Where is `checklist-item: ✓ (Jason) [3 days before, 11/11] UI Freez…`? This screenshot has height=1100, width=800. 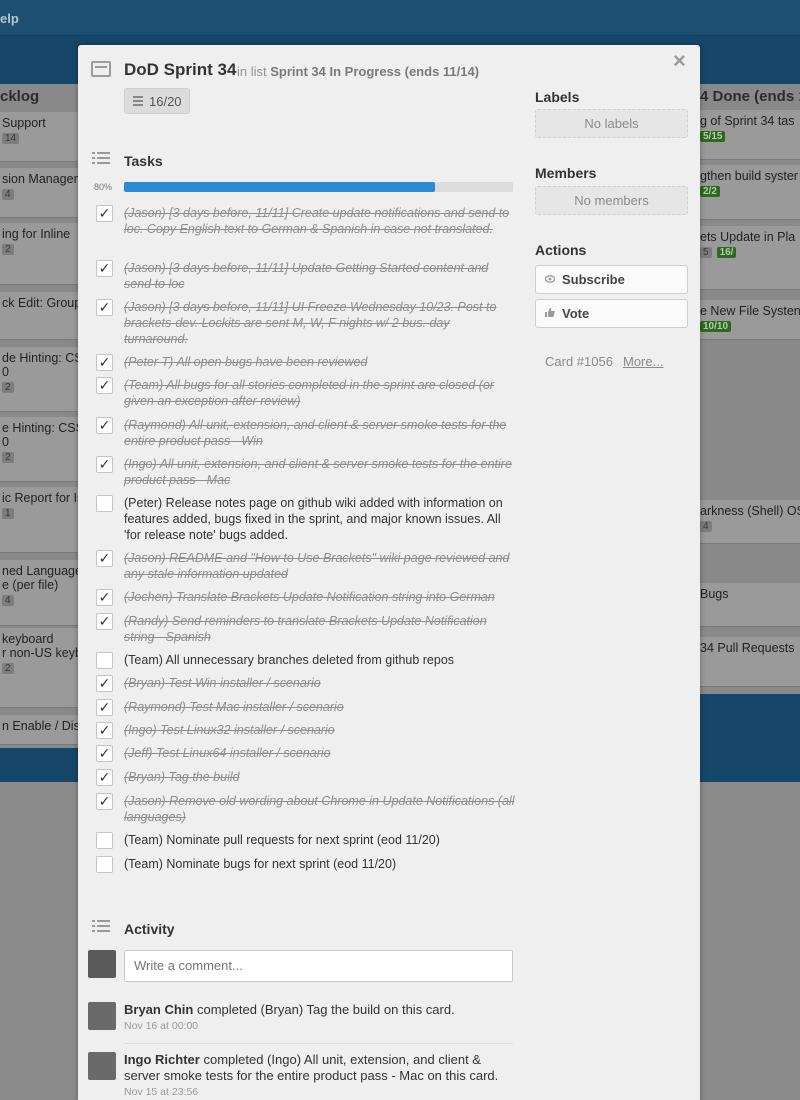
checklist-item: ✓ (Jason) [3 days before, 11/11] UI Freez… is located at coordinates (306, 323).